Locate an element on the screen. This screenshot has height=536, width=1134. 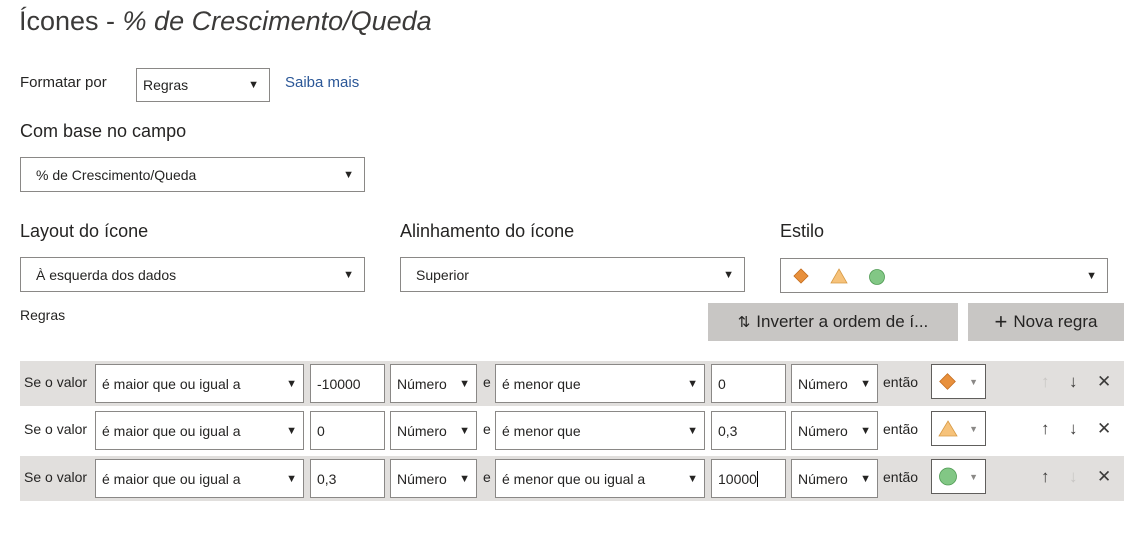
value-1-input: 0,3 is located at coordinates (347, 478).